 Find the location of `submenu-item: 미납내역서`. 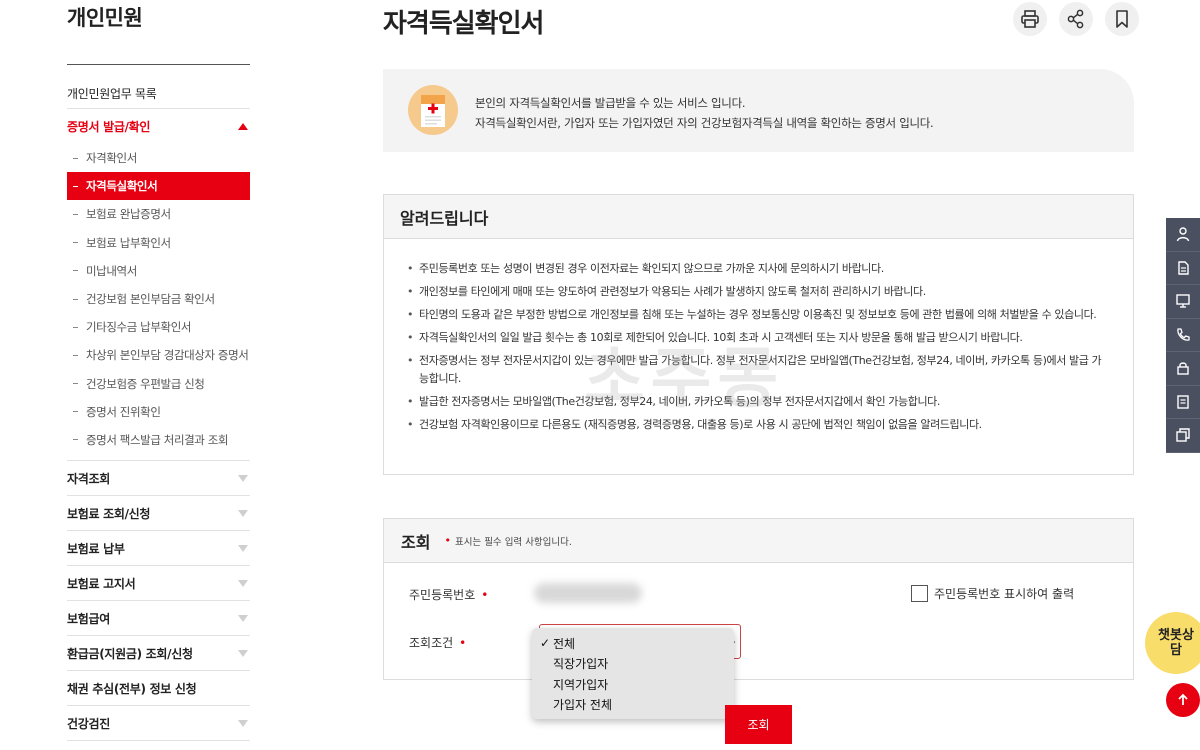

submenu-item: 미납내역서 is located at coordinates (158, 271).